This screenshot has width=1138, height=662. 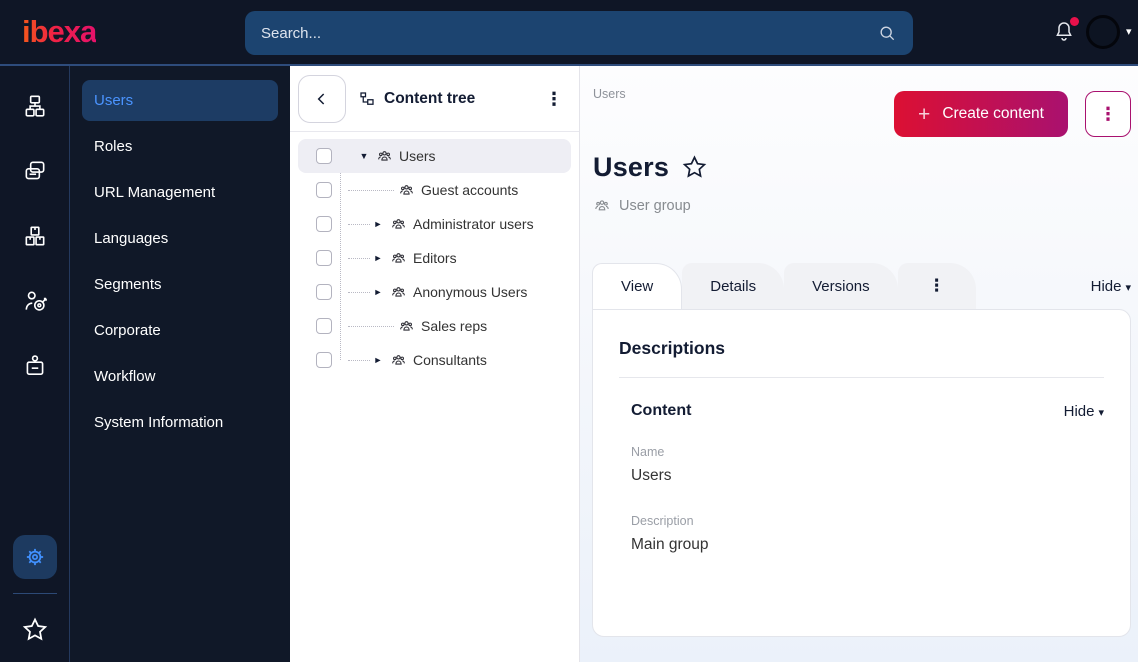 What do you see at coordinates (1128, 287) in the screenshot?
I see `hide-caret-icon: ▾` at bounding box center [1128, 287].